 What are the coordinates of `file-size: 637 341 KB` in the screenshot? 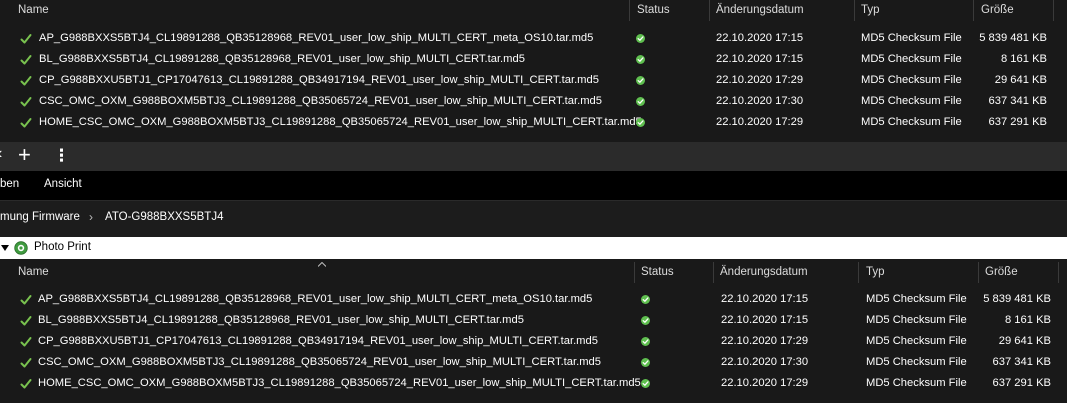 It's located at (1017, 101).